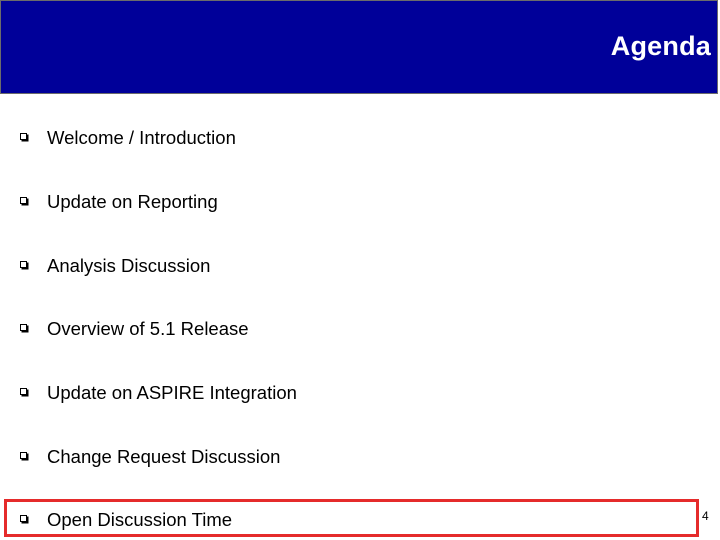 This screenshot has height=540, width=720. Describe the element at coordinates (172, 392) in the screenshot. I see `agenda-item-label: Update on ASPIRE Integration` at that location.